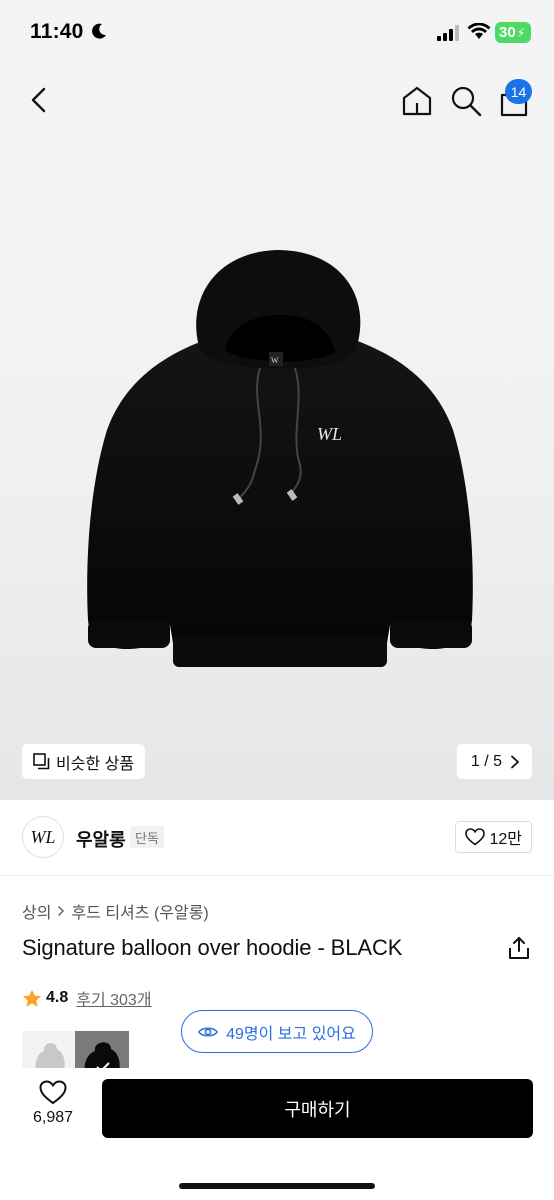 This screenshot has height=1200, width=554. Describe the element at coordinates (329, 434) in the screenshot. I see `svg-text: WL` at that location.